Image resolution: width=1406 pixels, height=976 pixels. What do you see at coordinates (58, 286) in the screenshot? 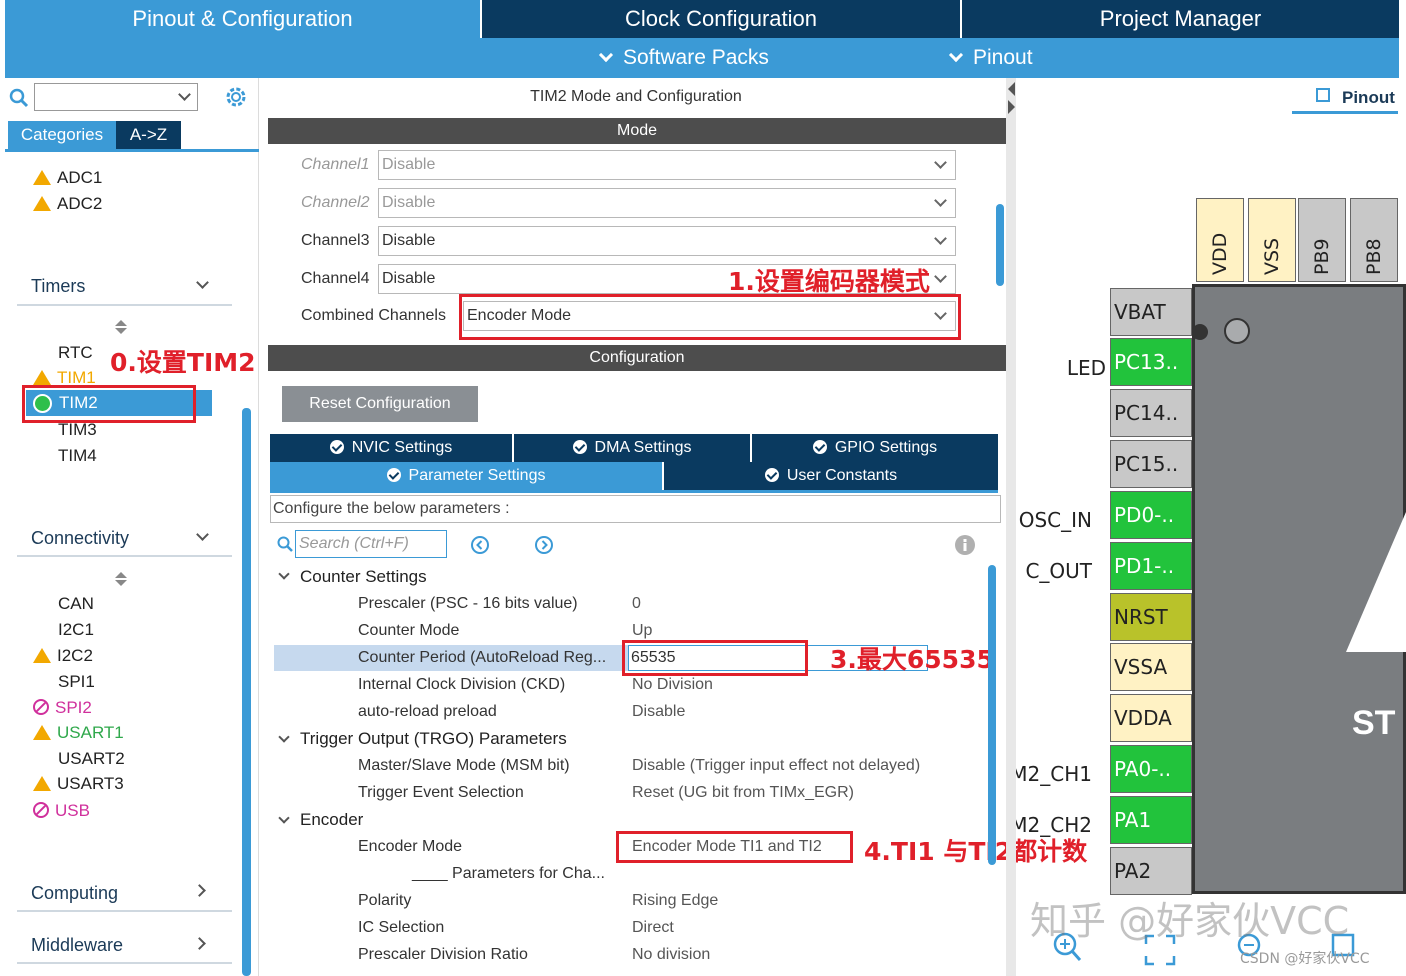
I see `section-timers: Timers` at bounding box center [58, 286].